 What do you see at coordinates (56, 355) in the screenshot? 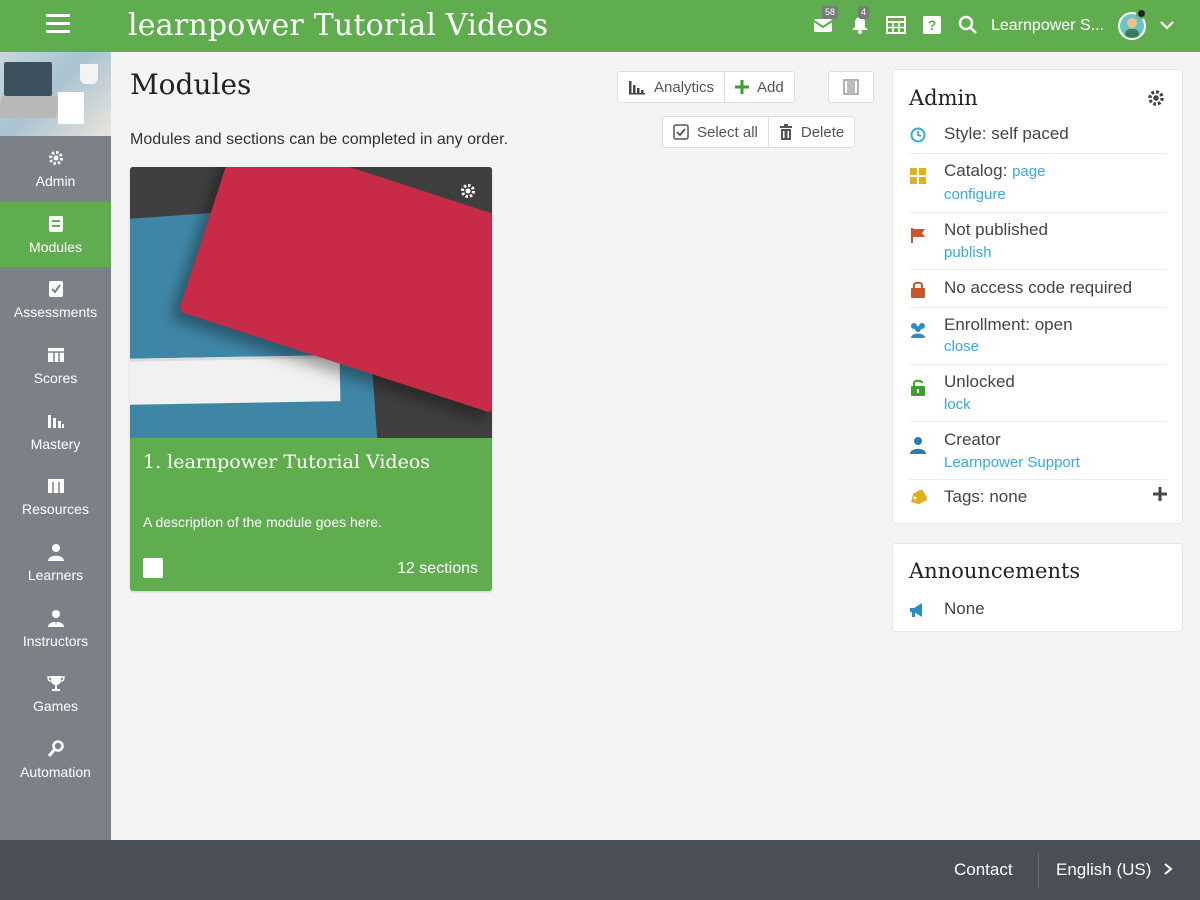
I see `table-icon` at bounding box center [56, 355].